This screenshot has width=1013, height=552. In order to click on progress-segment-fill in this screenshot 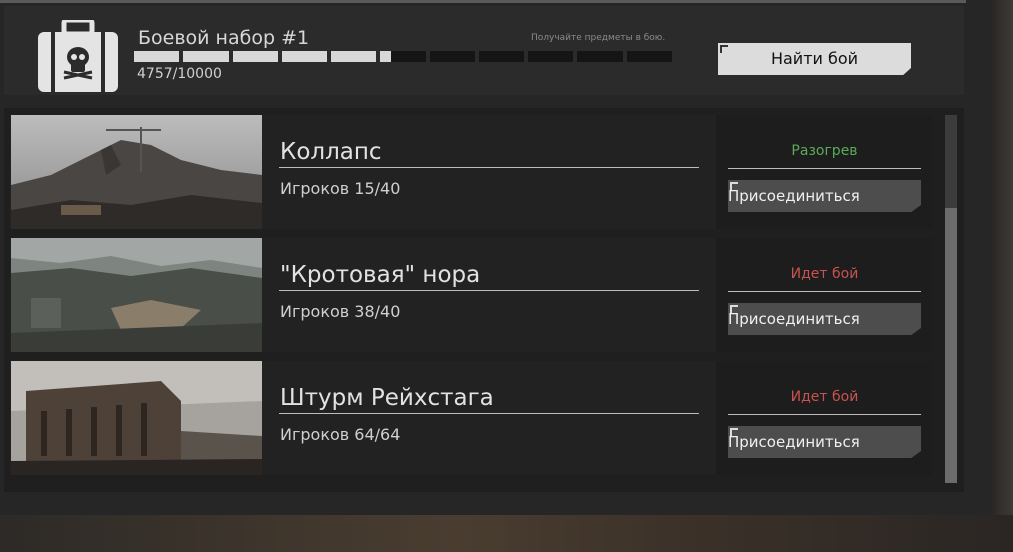, I will do `click(385, 56)`.